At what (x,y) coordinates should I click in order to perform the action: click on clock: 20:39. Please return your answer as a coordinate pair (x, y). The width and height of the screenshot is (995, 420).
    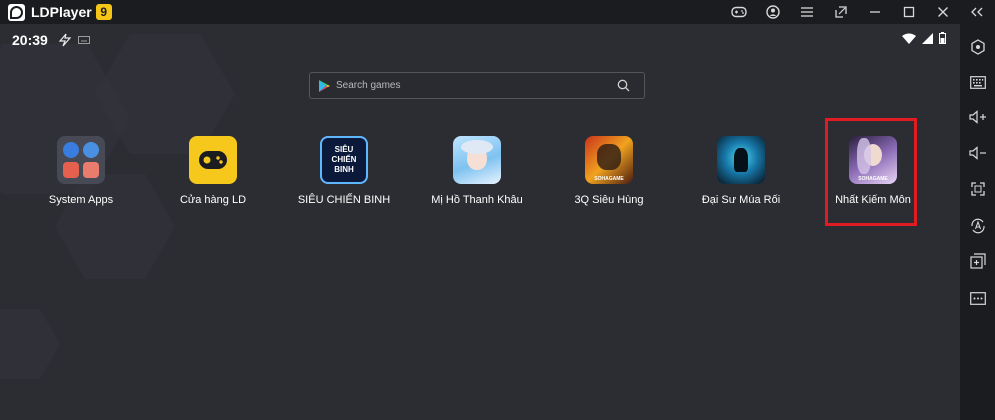
    Looking at the image, I should click on (30, 40).